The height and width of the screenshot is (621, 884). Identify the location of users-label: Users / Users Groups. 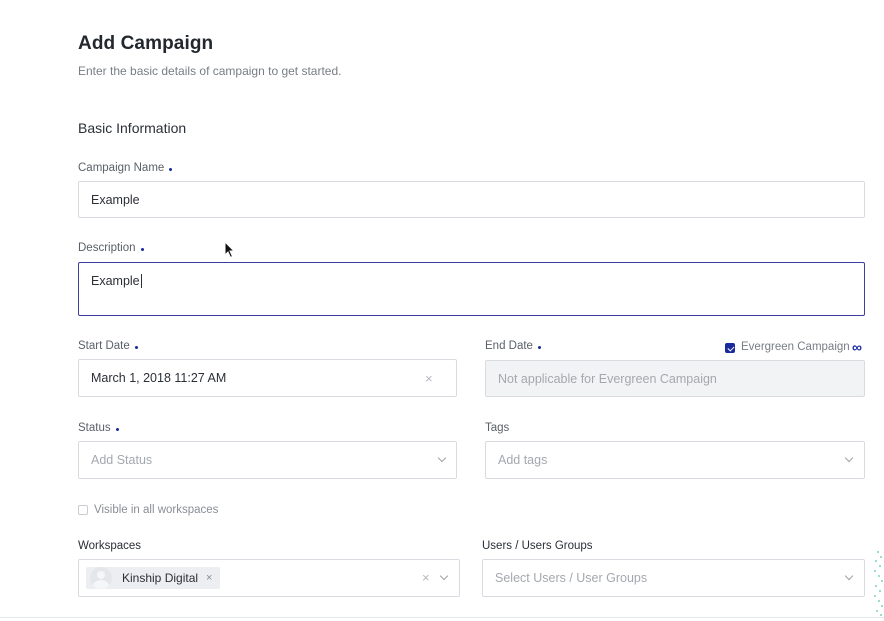
(537, 546).